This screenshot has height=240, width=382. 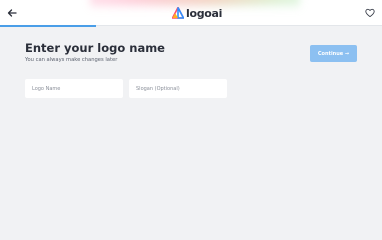 I want to click on page-title: Enter your logo name, so click(x=95, y=48).